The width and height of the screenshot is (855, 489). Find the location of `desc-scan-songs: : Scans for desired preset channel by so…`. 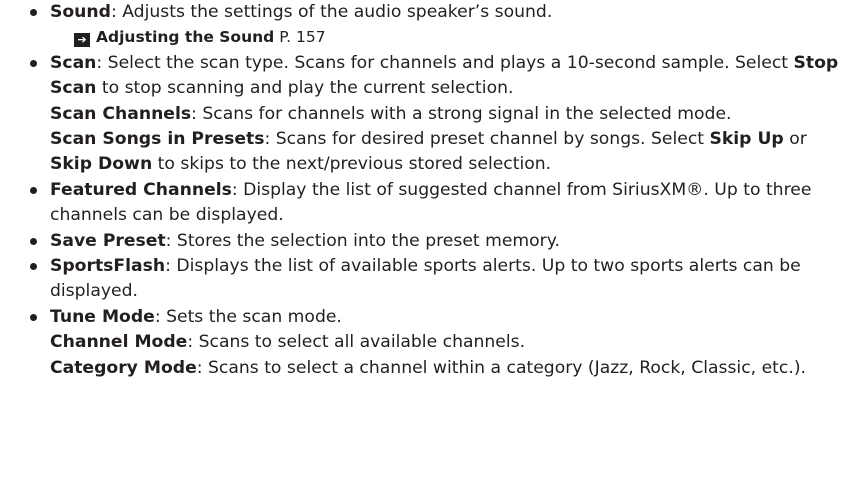

desc-scan-songs: : Scans for desired preset channel by so… is located at coordinates (487, 139).